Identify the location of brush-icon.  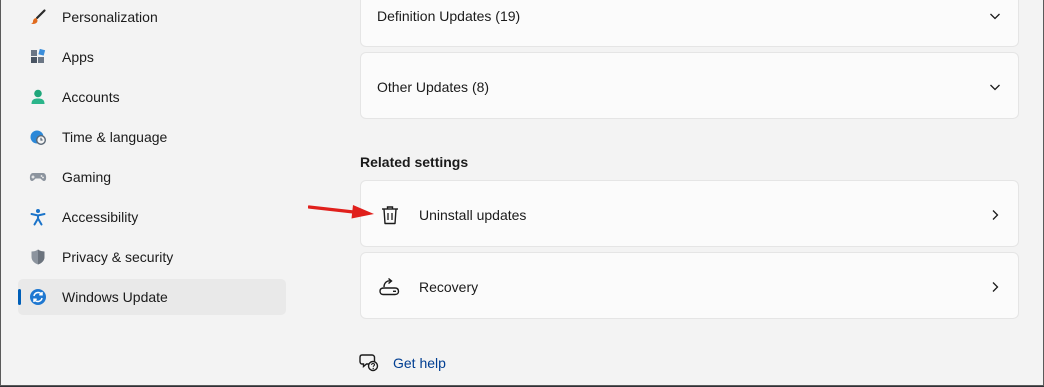
(38, 17).